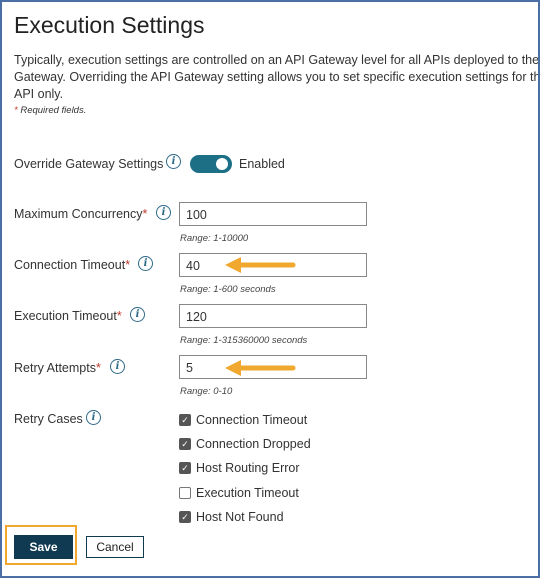 This screenshot has height=578, width=540. What do you see at coordinates (273, 214) in the screenshot?
I see `max-concurrency-input: 100` at bounding box center [273, 214].